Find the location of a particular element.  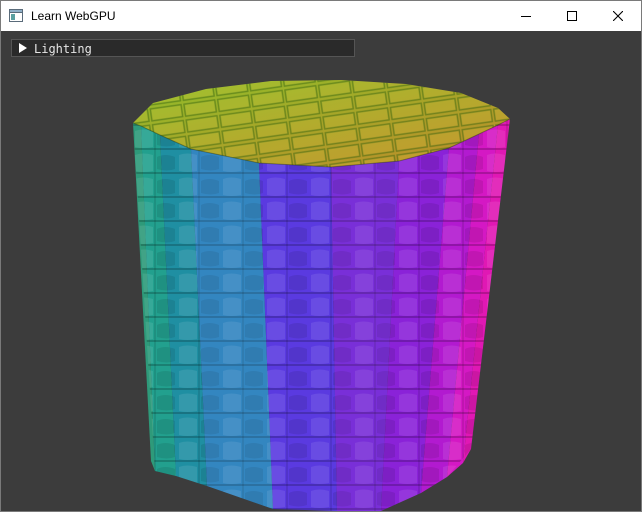

maximize-button is located at coordinates (572, 16).